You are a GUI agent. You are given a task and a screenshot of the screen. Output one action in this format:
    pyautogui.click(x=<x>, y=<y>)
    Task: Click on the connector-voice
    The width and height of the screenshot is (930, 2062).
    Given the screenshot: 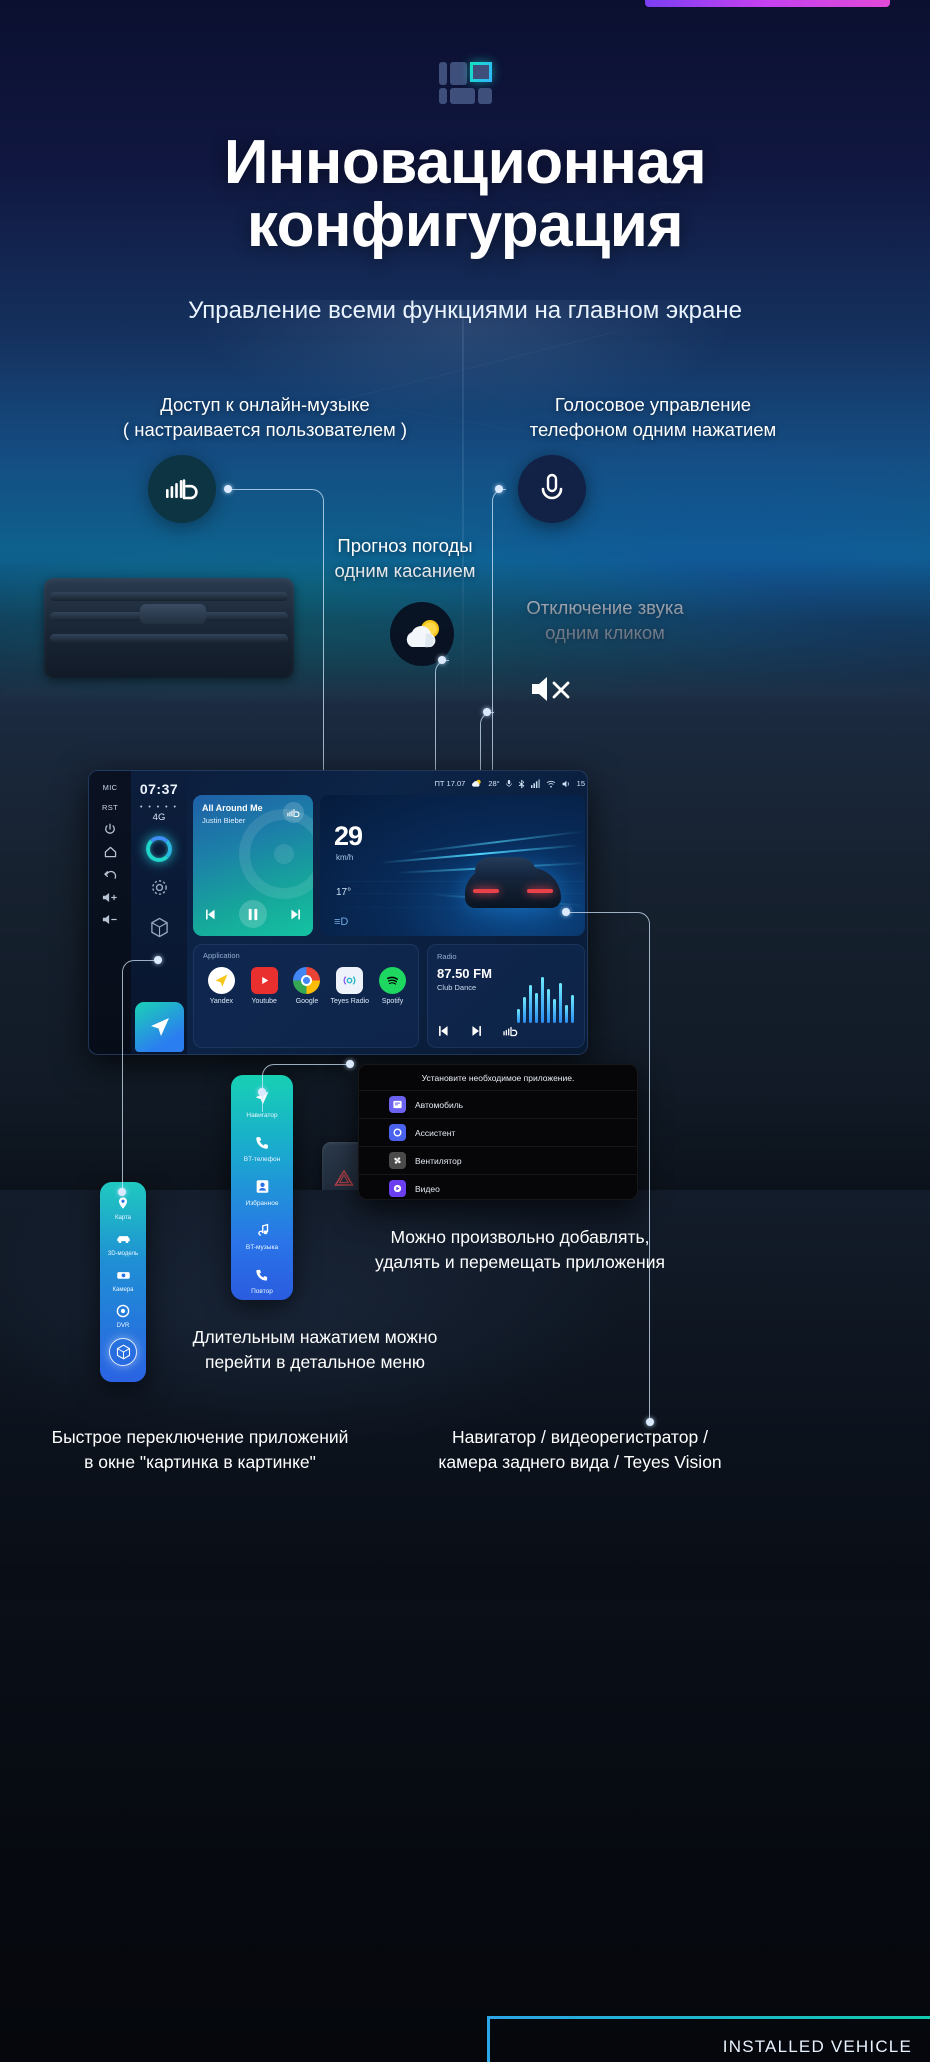 What is the action you would take?
    pyautogui.click(x=499, y=634)
    